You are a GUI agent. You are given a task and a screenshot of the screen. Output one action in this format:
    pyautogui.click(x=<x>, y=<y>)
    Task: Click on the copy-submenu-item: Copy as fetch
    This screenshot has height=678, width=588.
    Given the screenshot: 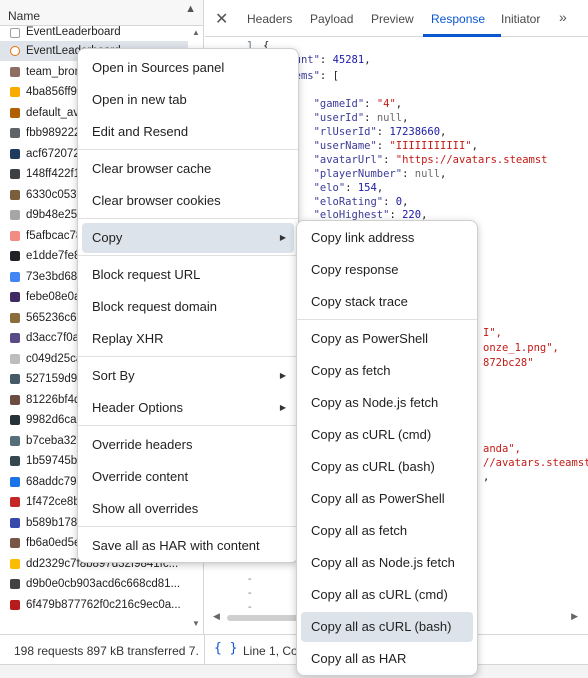 What is the action you would take?
    pyautogui.click(x=387, y=371)
    